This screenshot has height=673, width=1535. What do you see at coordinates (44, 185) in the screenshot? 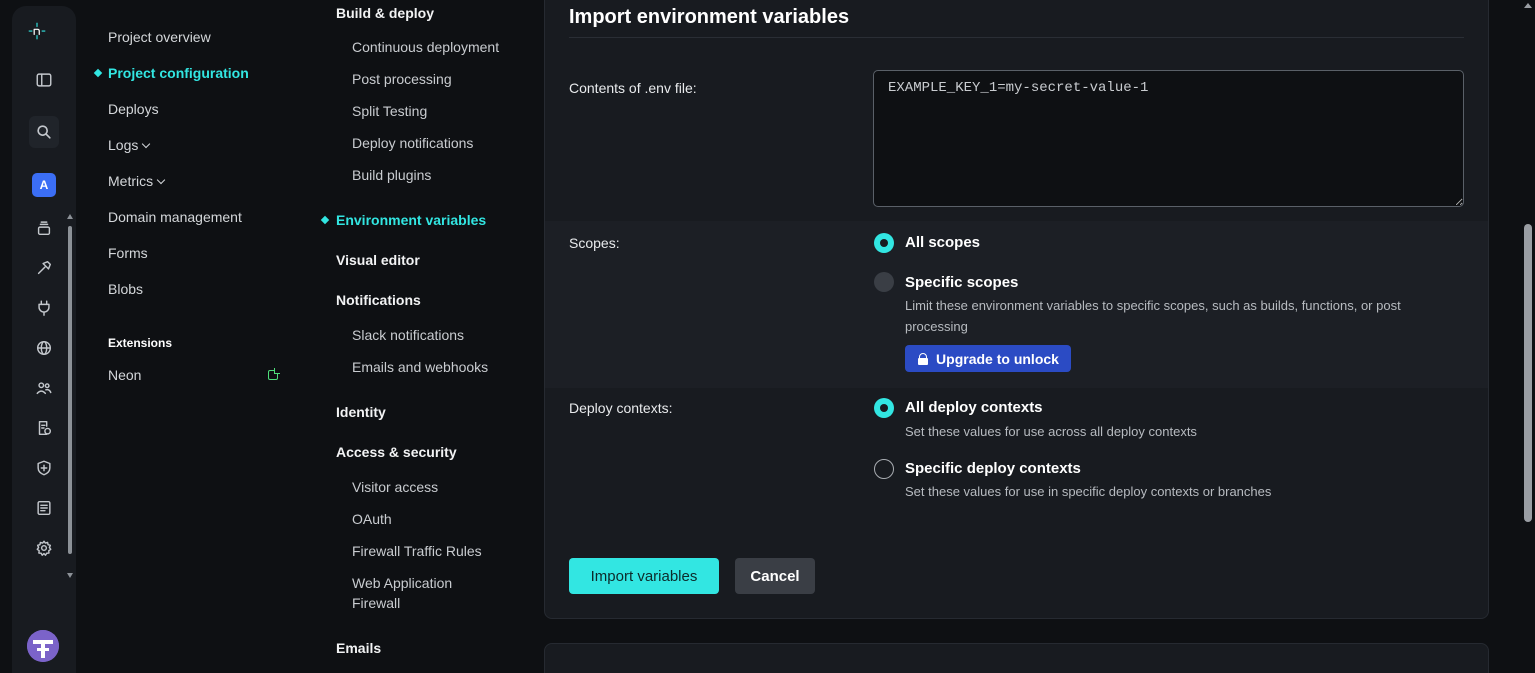
I see `account-avatar: A` at bounding box center [44, 185].